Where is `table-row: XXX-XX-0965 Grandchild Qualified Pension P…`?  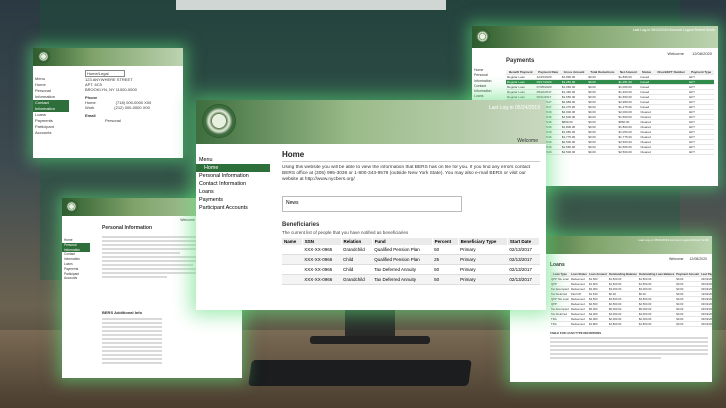 table-row: XXX-XX-0965 Grandchild Qualified Pension P… is located at coordinates (411, 250).